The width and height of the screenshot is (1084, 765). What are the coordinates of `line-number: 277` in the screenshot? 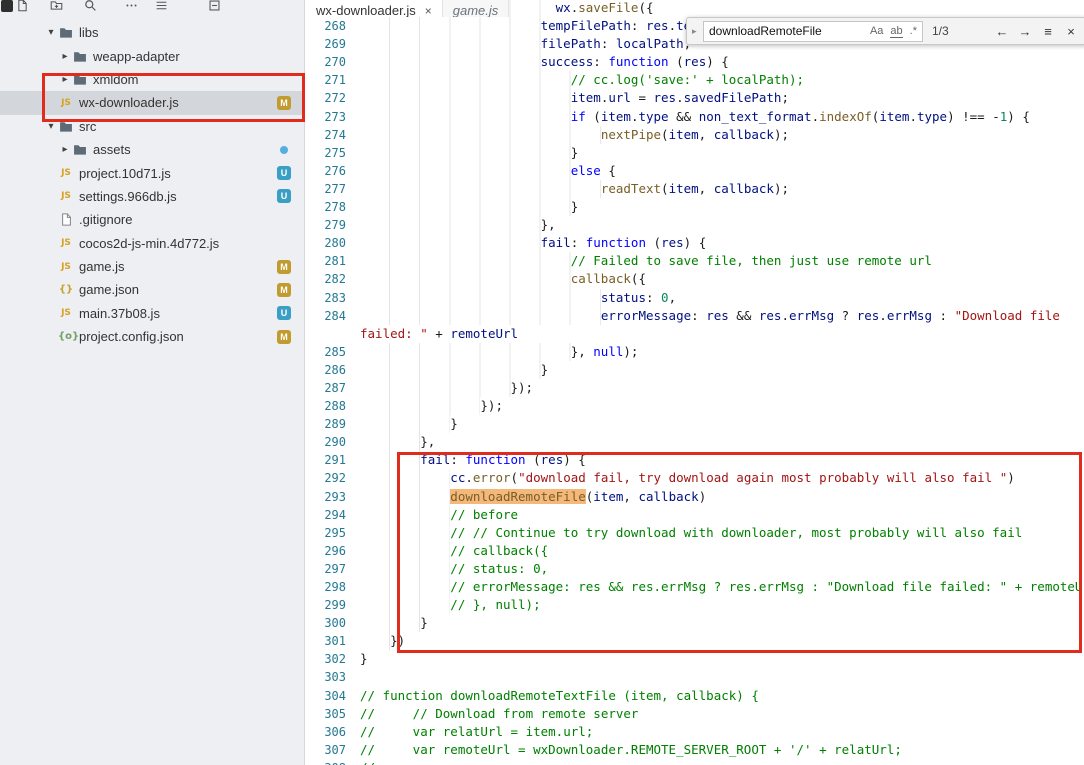 It's located at (326, 189).